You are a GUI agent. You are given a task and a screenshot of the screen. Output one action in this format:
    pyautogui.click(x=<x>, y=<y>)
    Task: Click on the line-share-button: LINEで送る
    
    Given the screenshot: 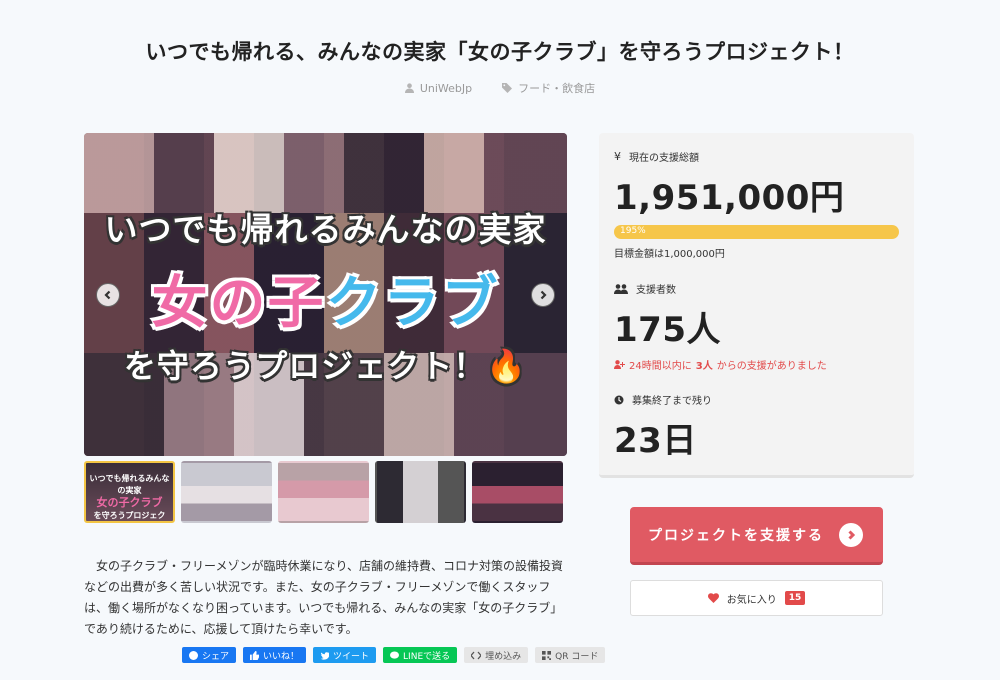 What is the action you would take?
    pyautogui.click(x=420, y=655)
    